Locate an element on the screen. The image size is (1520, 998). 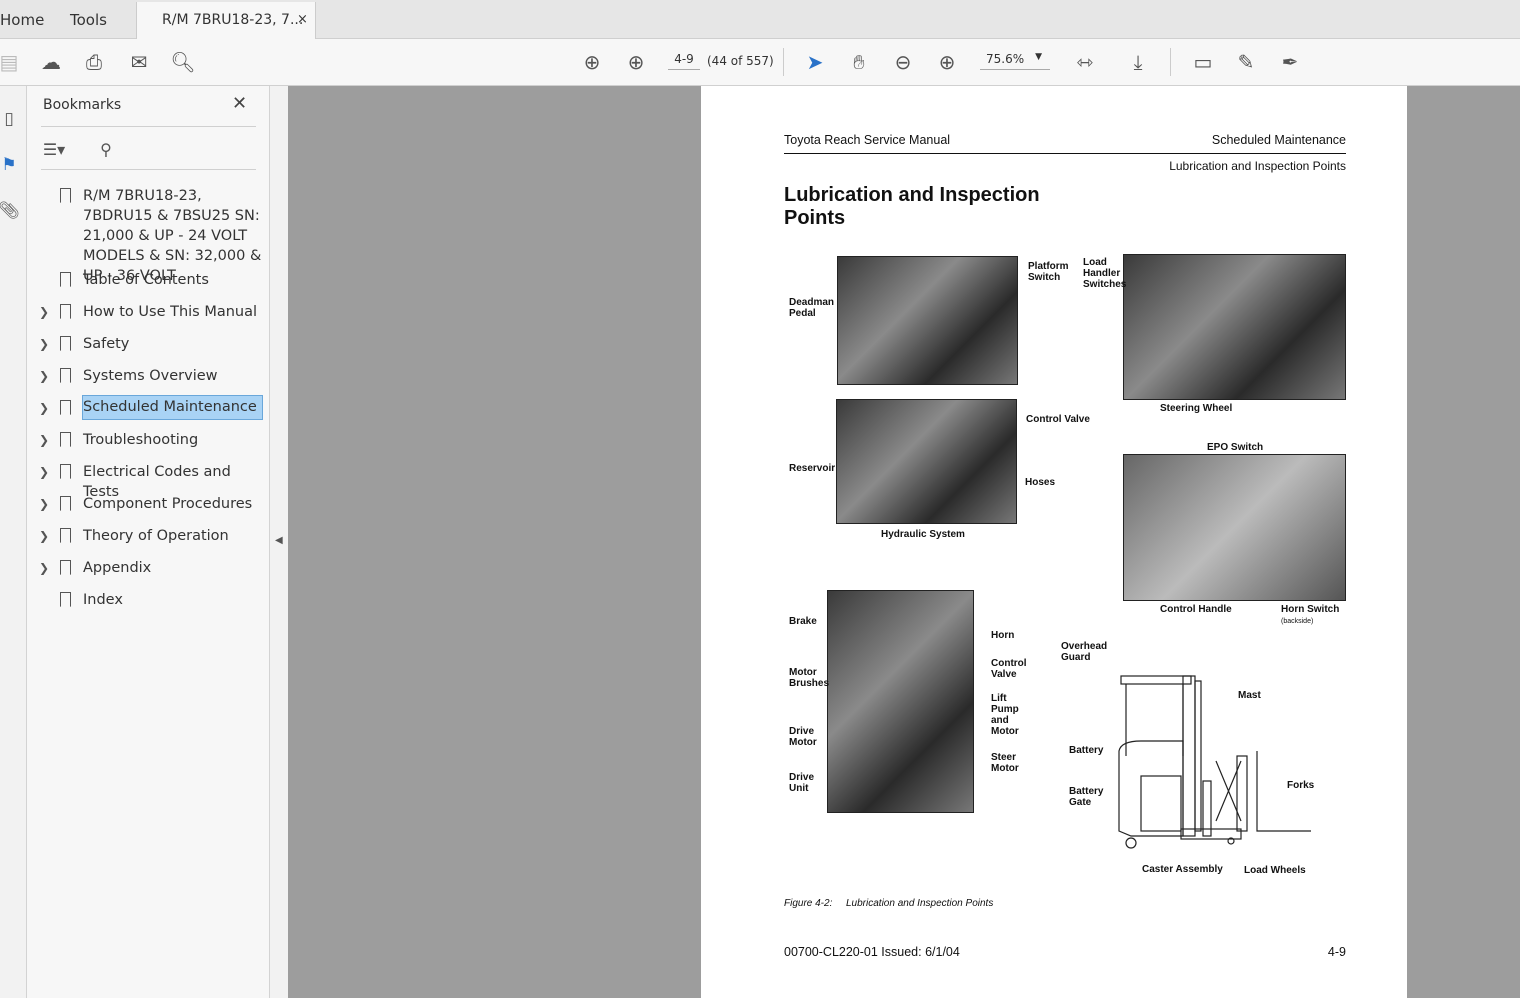
label-battery: Battery is located at coordinates (1086, 750).